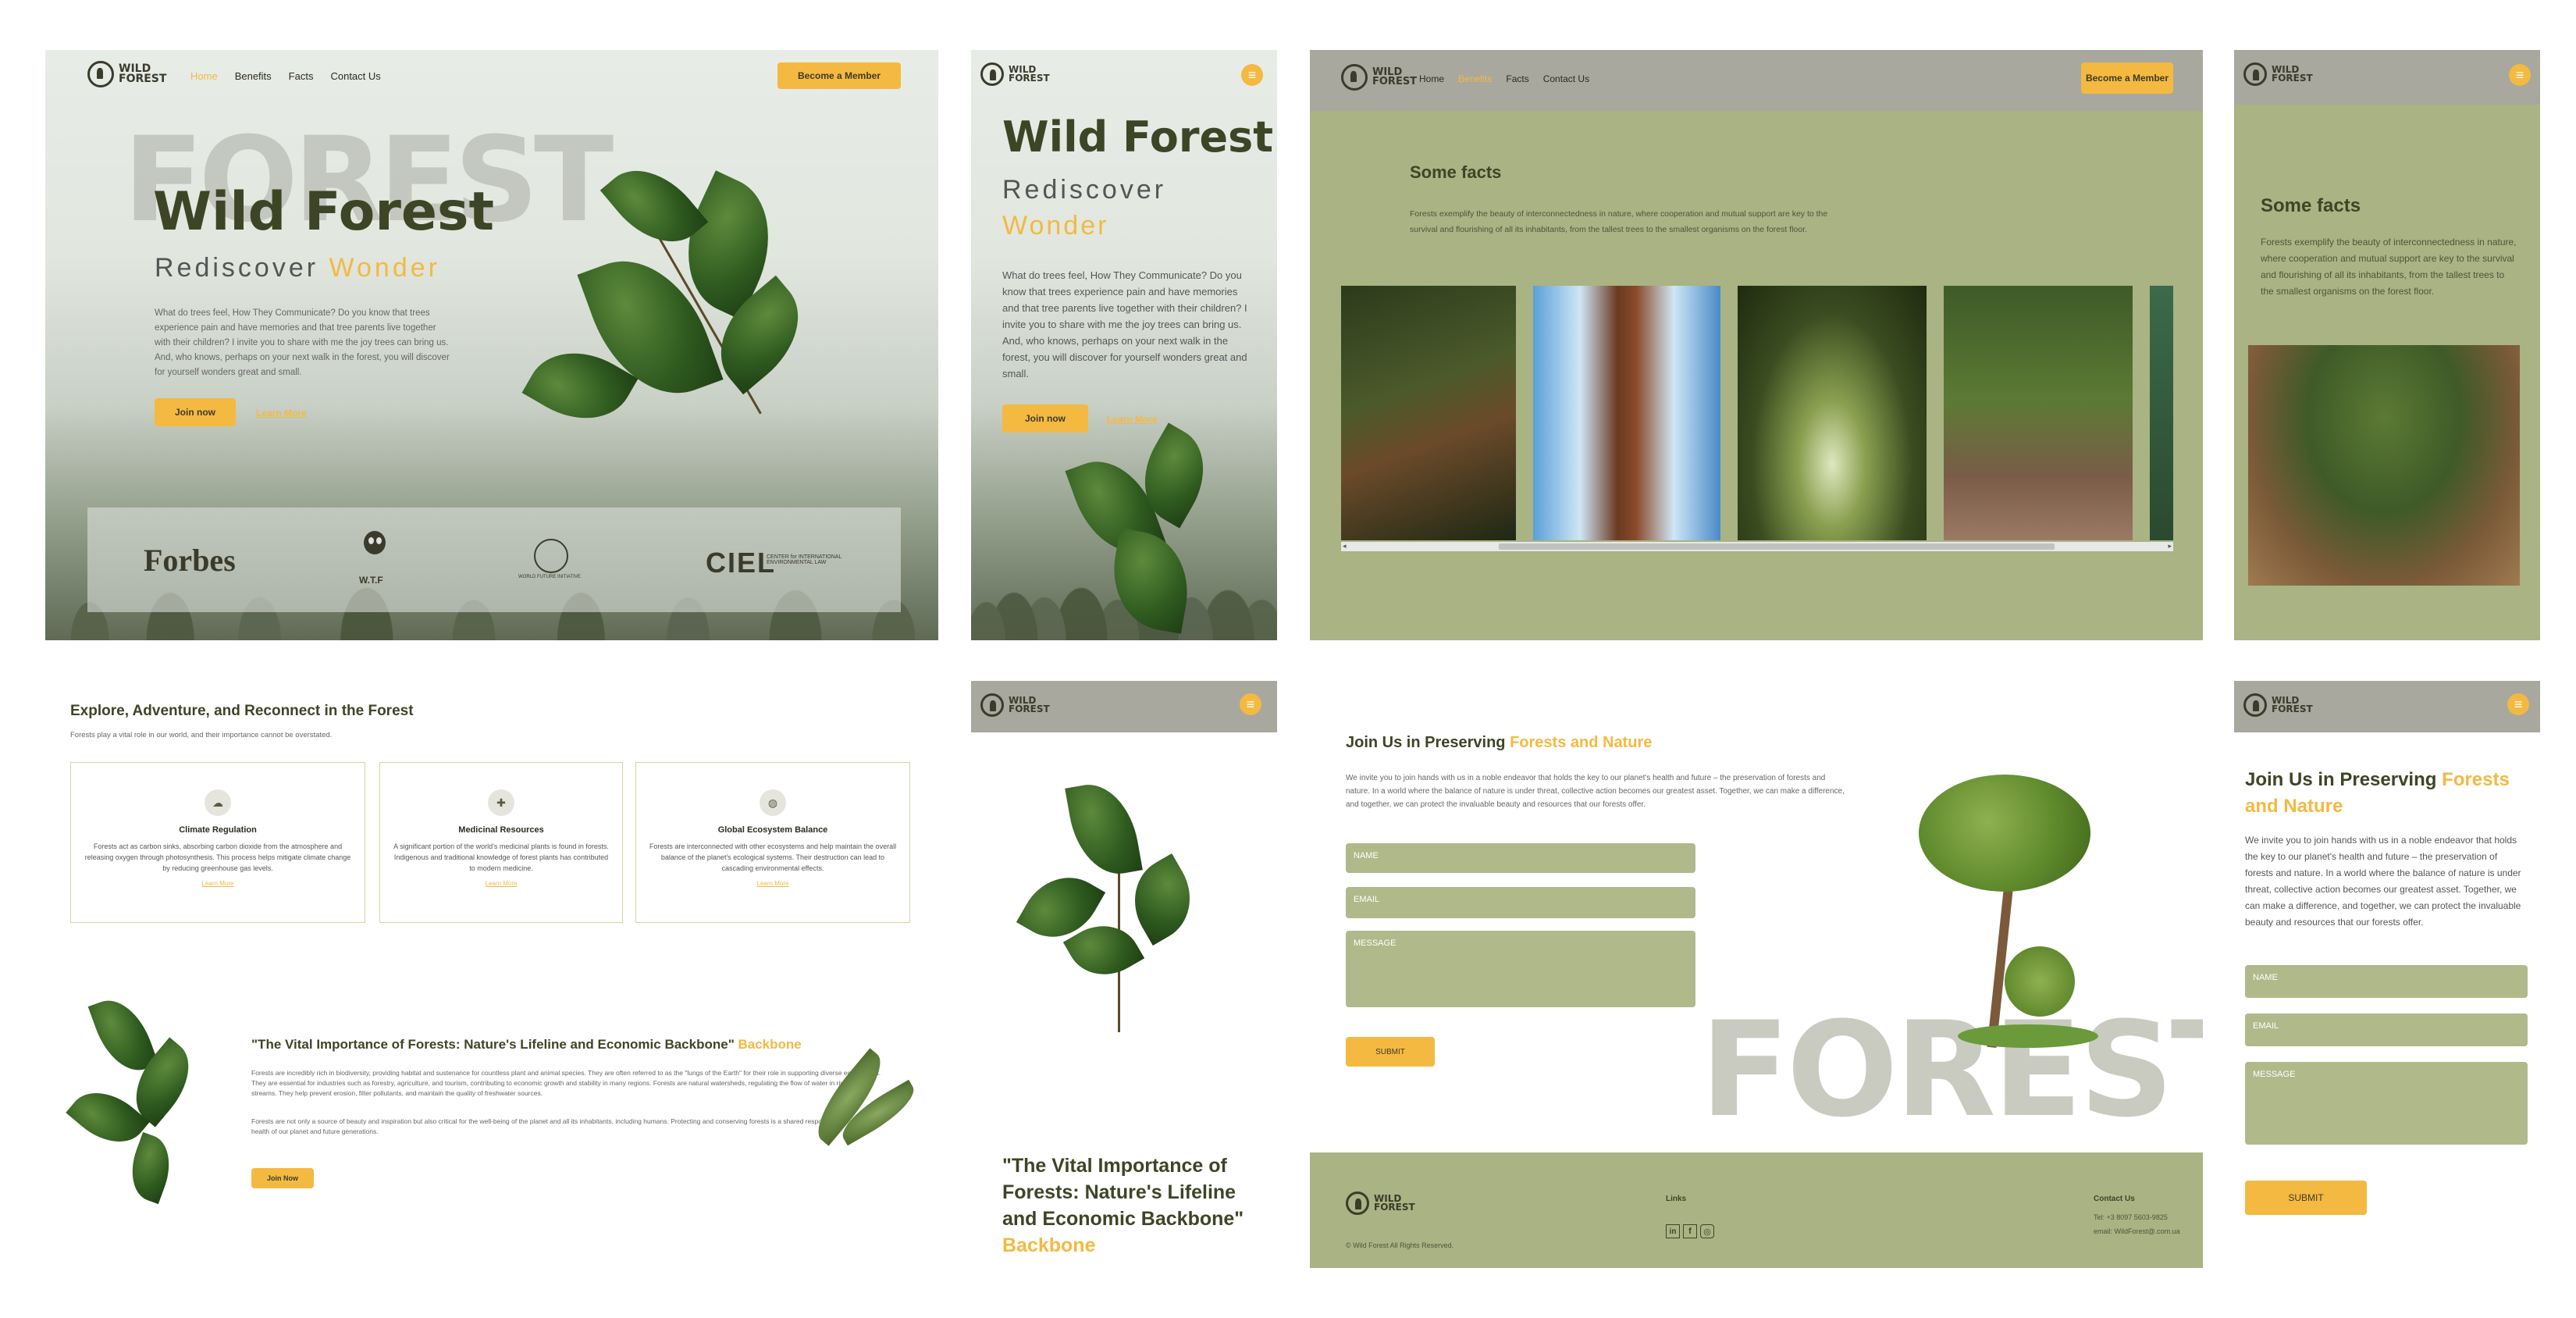  What do you see at coordinates (2387, 706) in the screenshot?
I see `mobile-join-header: WILD FOREST ≡` at bounding box center [2387, 706].